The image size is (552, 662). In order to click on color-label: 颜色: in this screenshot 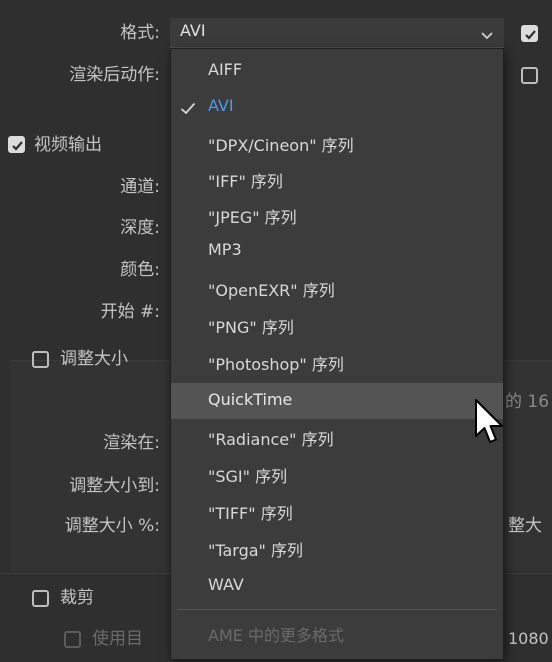, I will do `click(140, 270)`.